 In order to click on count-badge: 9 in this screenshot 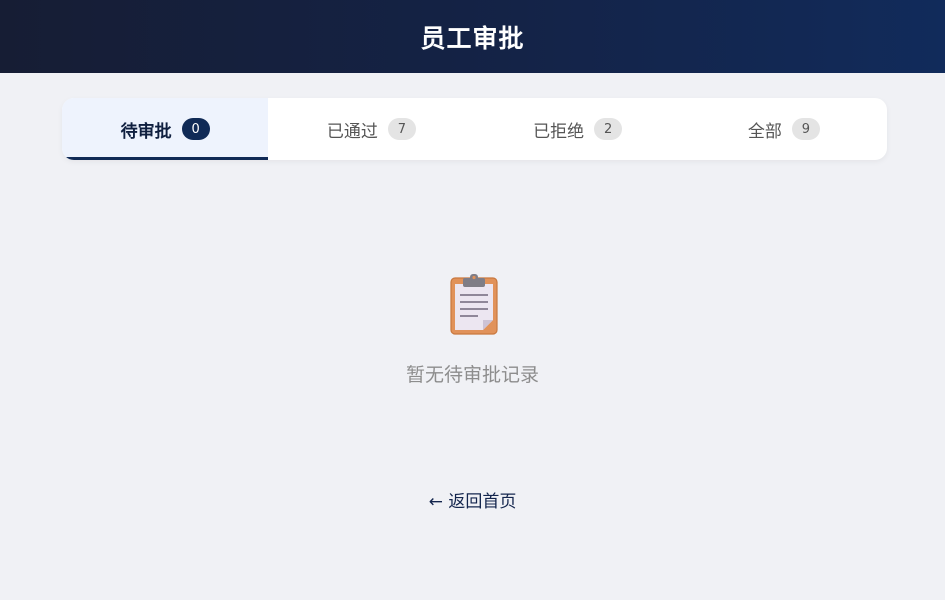, I will do `click(805, 129)`.